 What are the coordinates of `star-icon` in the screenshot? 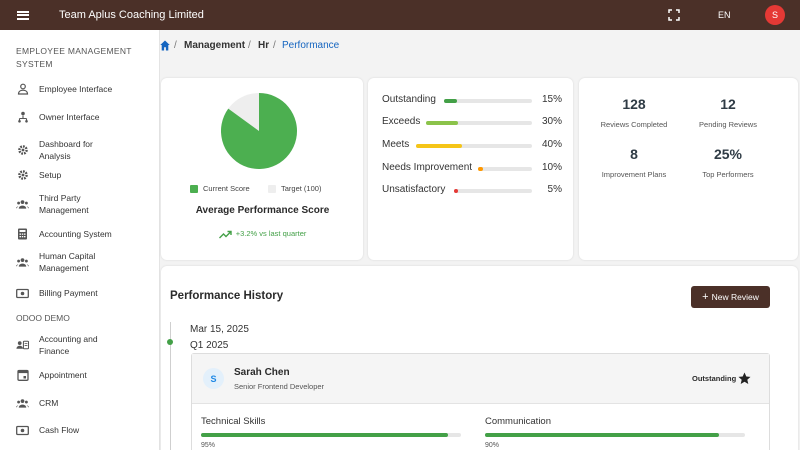 It's located at (744, 378).